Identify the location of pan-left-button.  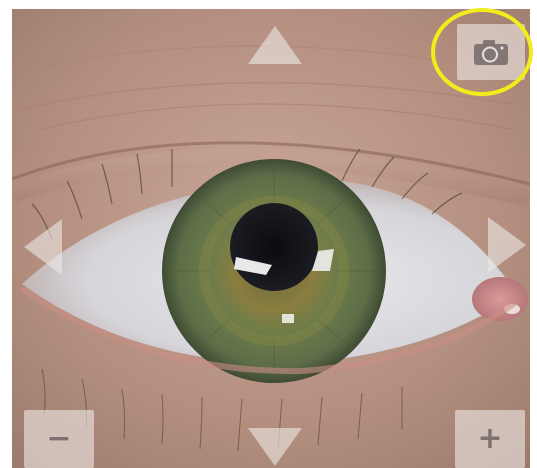
(43, 247).